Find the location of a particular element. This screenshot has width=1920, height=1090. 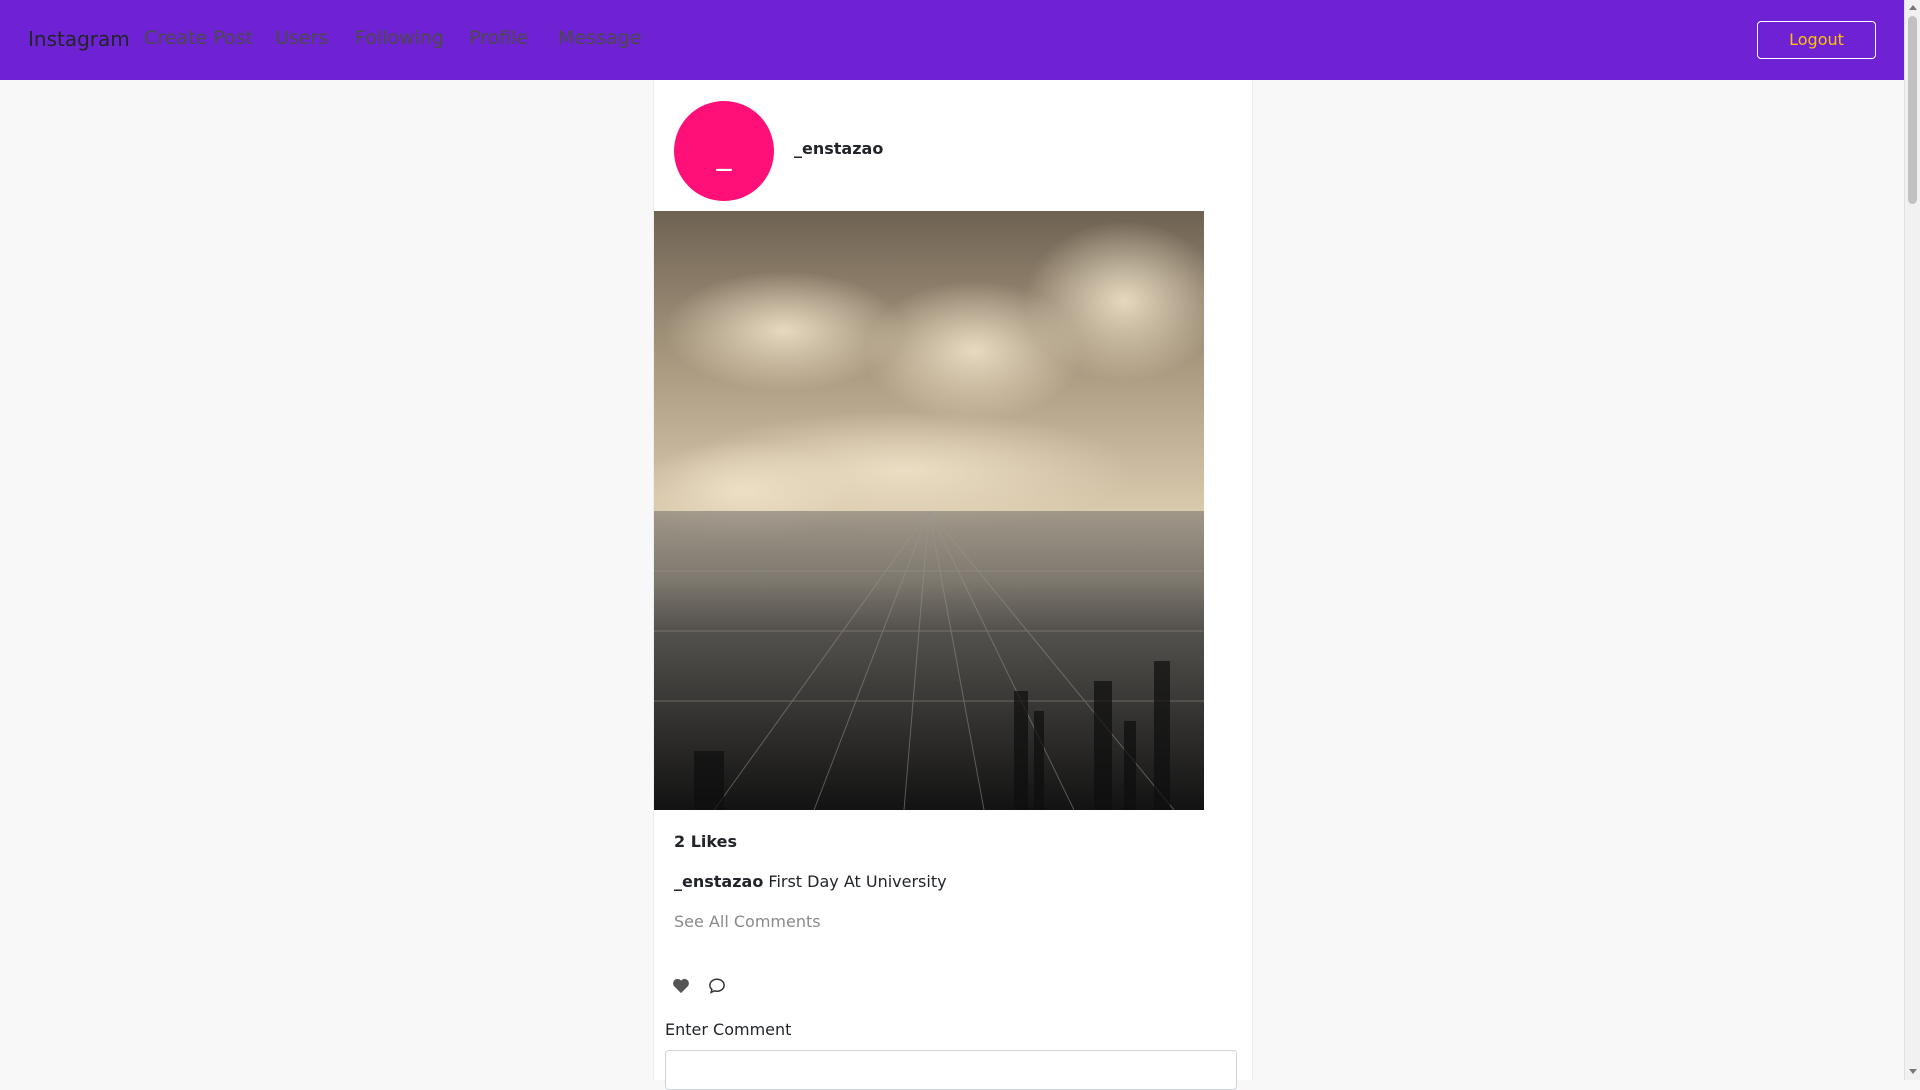

scroll-up-arrow-icon is located at coordinates (1913, 7).